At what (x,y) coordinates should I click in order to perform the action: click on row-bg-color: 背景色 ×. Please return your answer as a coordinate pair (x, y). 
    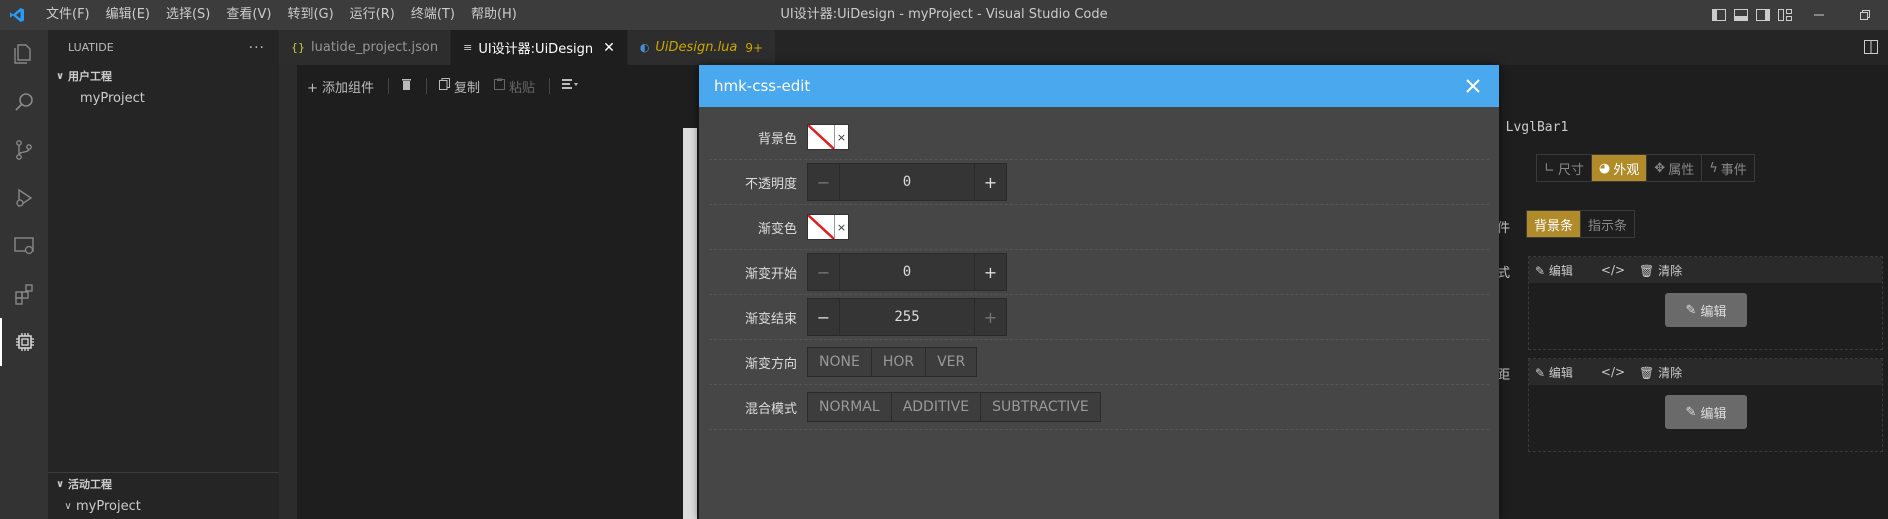
    Looking at the image, I should click on (1099, 137).